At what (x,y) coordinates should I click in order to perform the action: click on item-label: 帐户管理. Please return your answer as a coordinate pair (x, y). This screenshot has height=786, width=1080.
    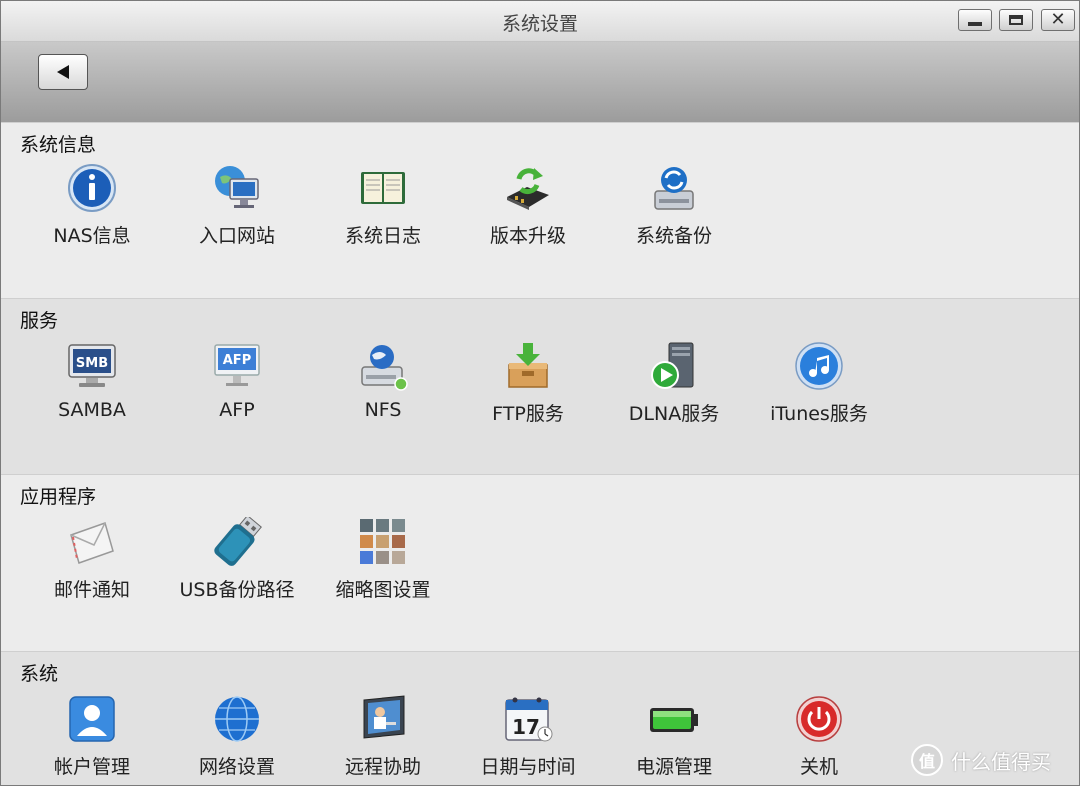
    Looking at the image, I should click on (91, 767).